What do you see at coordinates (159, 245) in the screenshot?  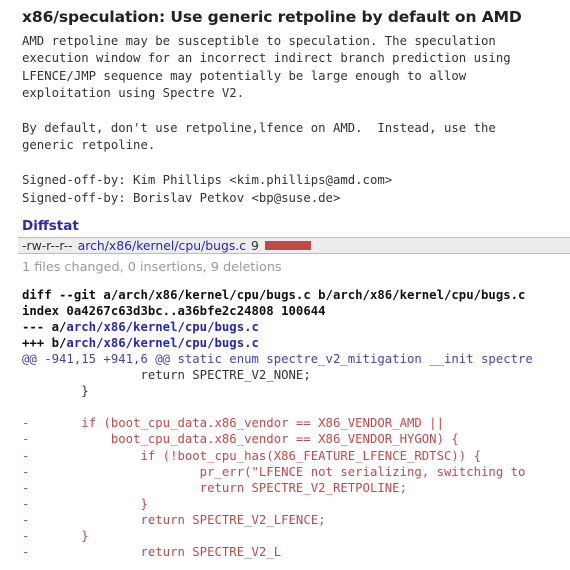 I see `diffstat-file-link: arch/x86/kernel/cpu/bugs.c` at bounding box center [159, 245].